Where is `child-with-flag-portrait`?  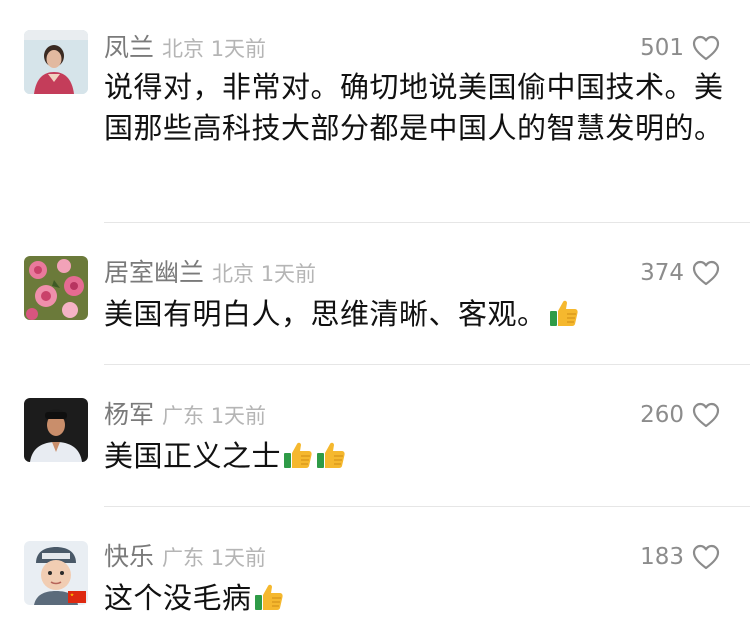
child-with-flag-portrait is located at coordinates (56, 573).